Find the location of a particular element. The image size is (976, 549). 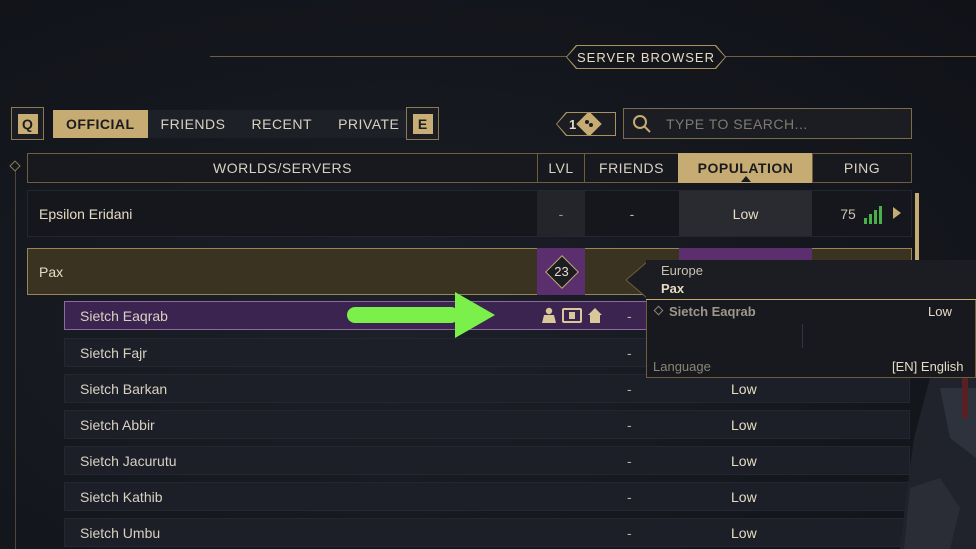

tab-recent: RECENT is located at coordinates (282, 124).